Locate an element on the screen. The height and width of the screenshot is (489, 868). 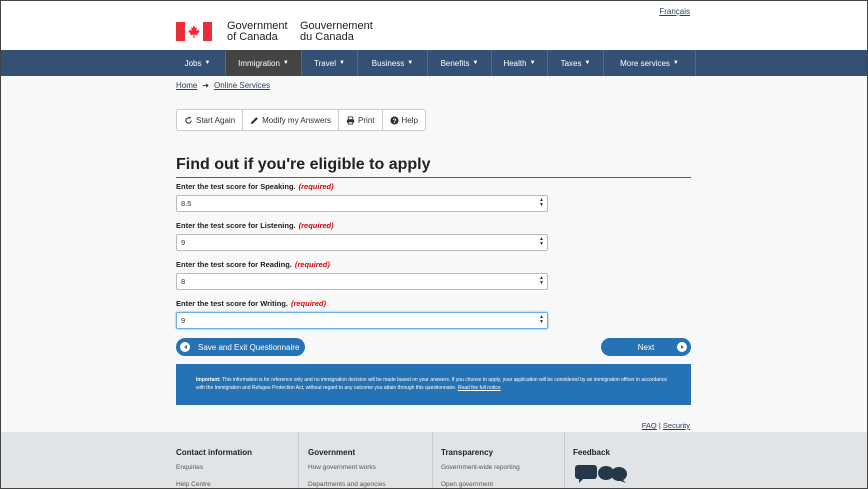
arrow-right-icon: ➜ is located at coordinates (206, 85).